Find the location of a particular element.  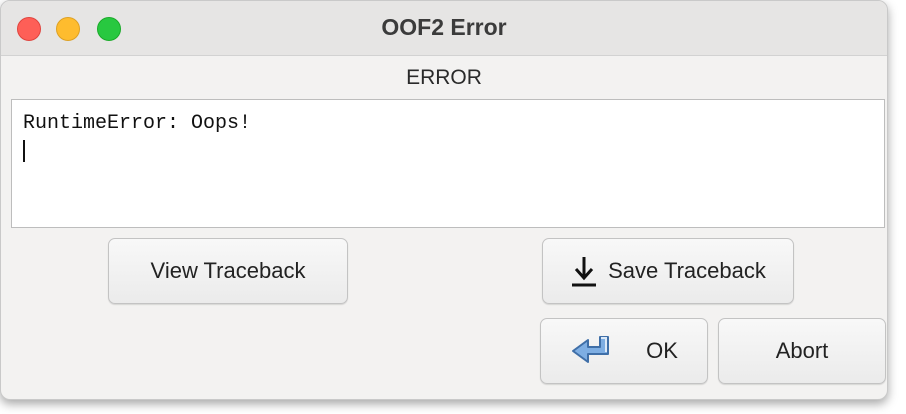

save-traceback-button: Save Traceback is located at coordinates (668, 271).